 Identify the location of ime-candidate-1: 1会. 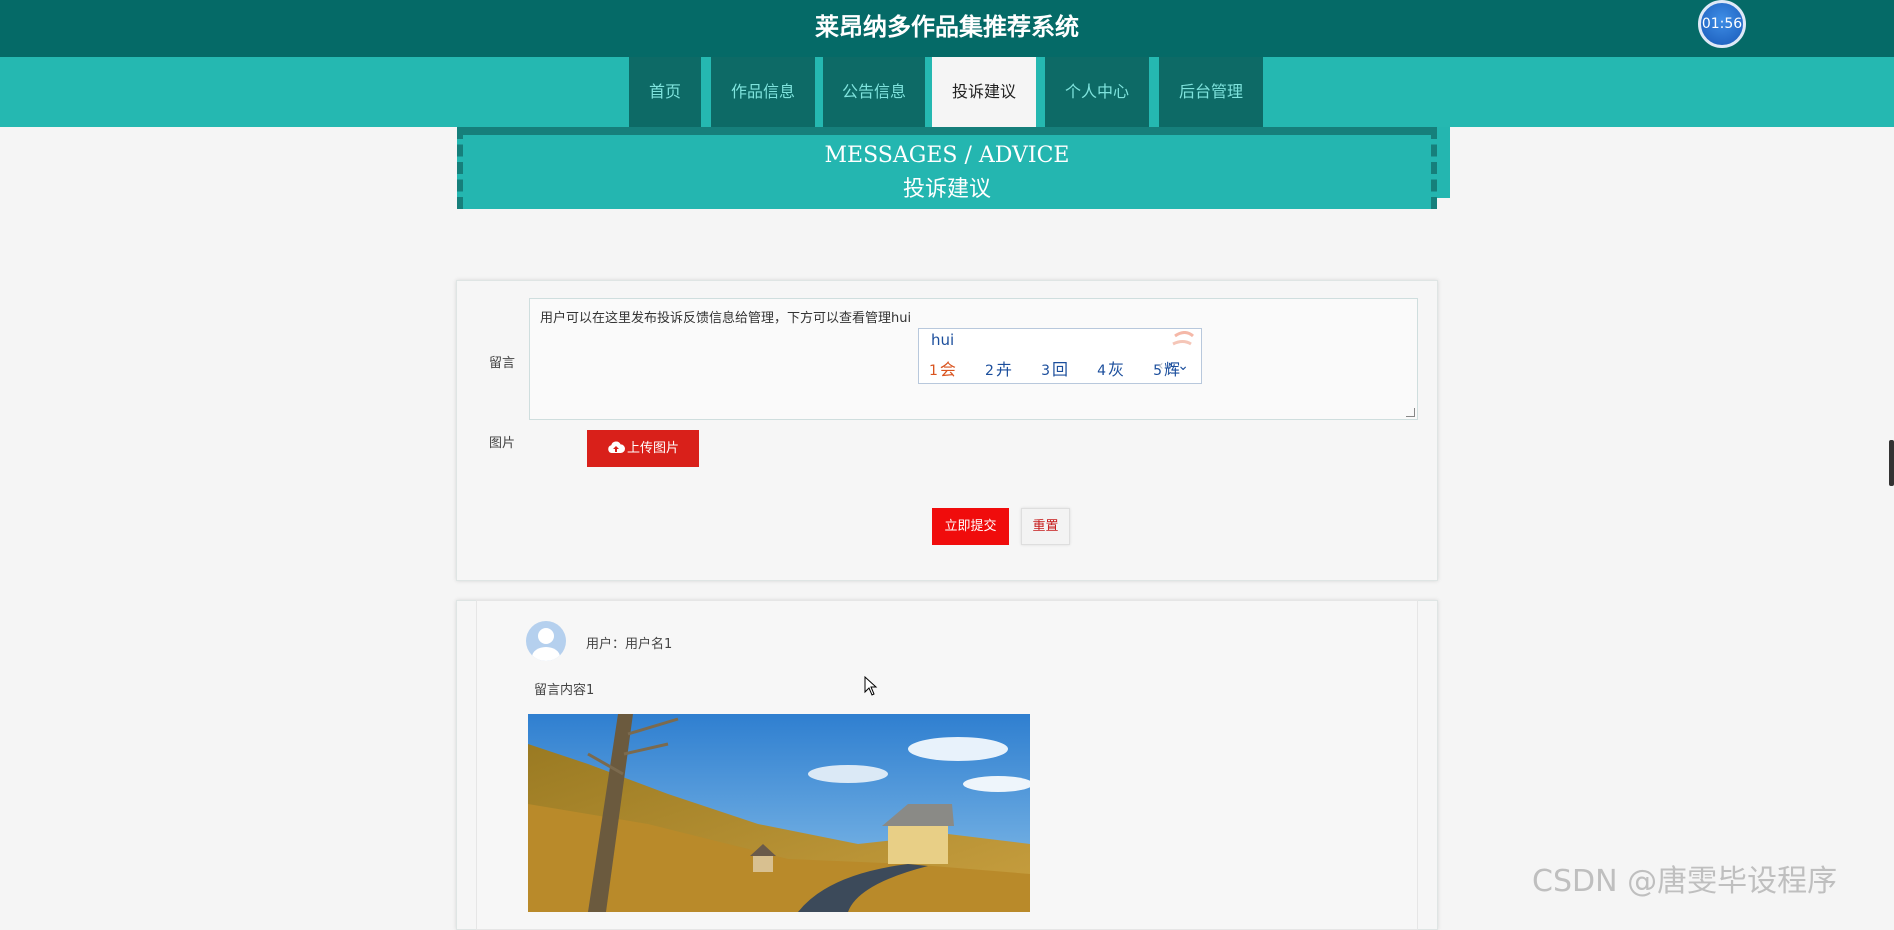
(948, 369).